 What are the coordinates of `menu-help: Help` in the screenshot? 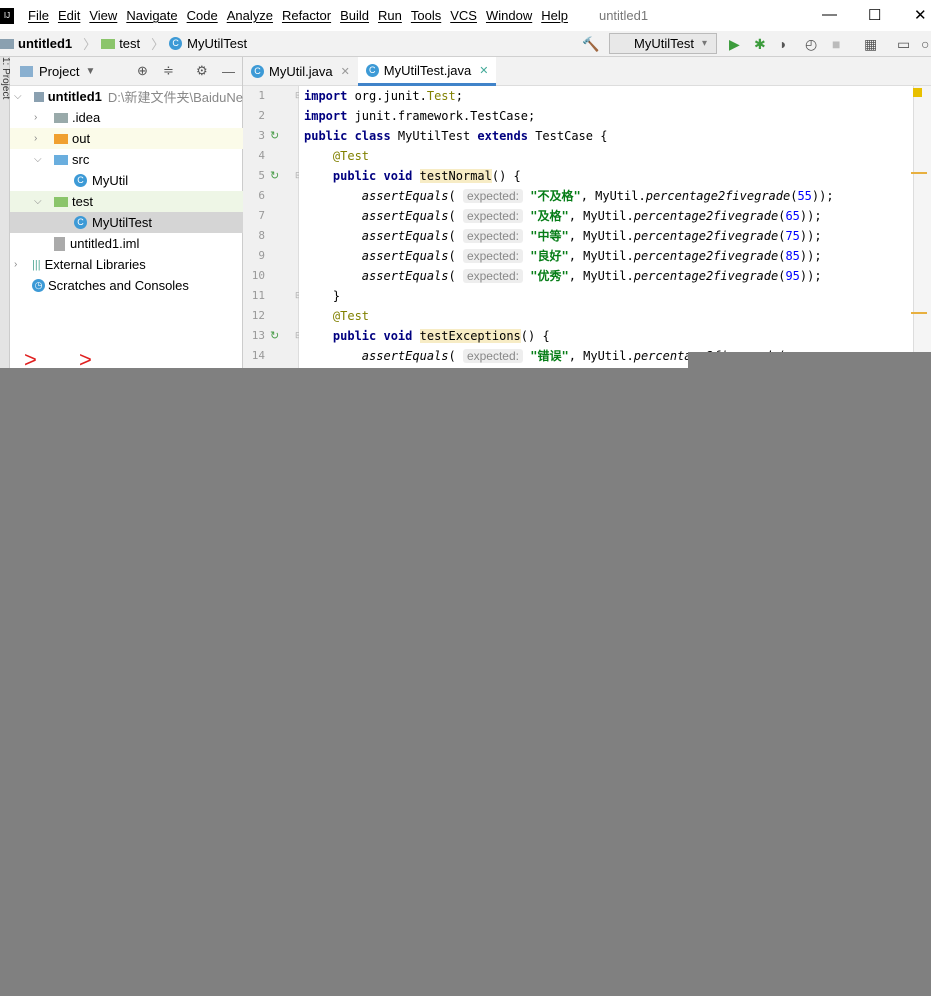 It's located at (554, 15).